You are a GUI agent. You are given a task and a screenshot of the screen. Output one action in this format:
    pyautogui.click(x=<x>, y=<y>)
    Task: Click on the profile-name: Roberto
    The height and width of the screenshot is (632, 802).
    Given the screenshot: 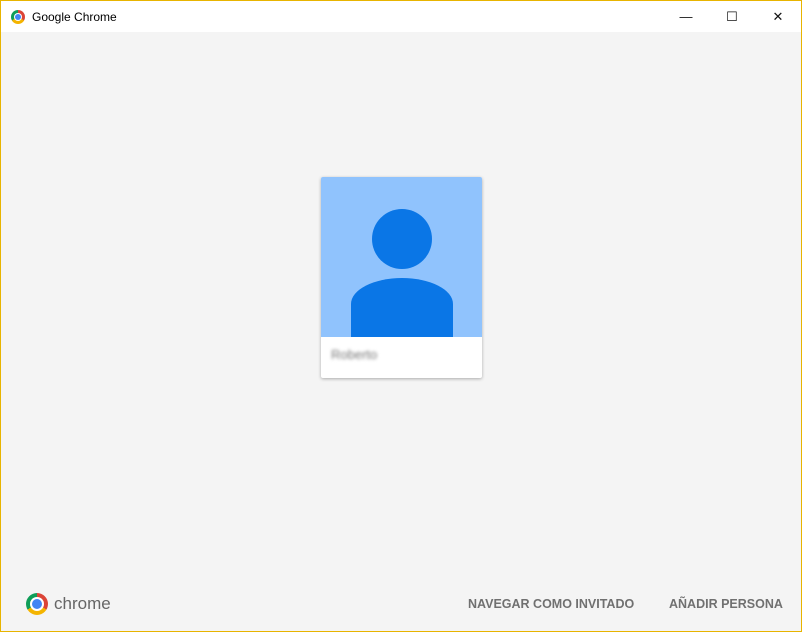 What is the action you would take?
    pyautogui.click(x=354, y=354)
    